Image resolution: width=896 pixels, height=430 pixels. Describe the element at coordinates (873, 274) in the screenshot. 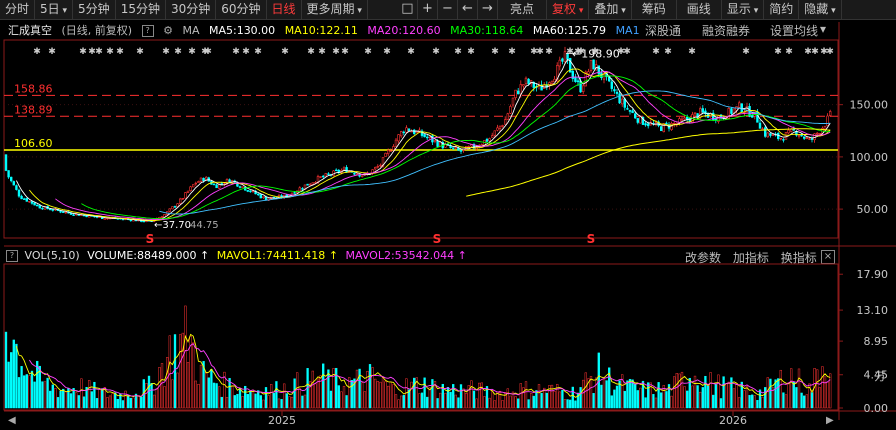

I see `volume-tick-label: 17.90` at that location.